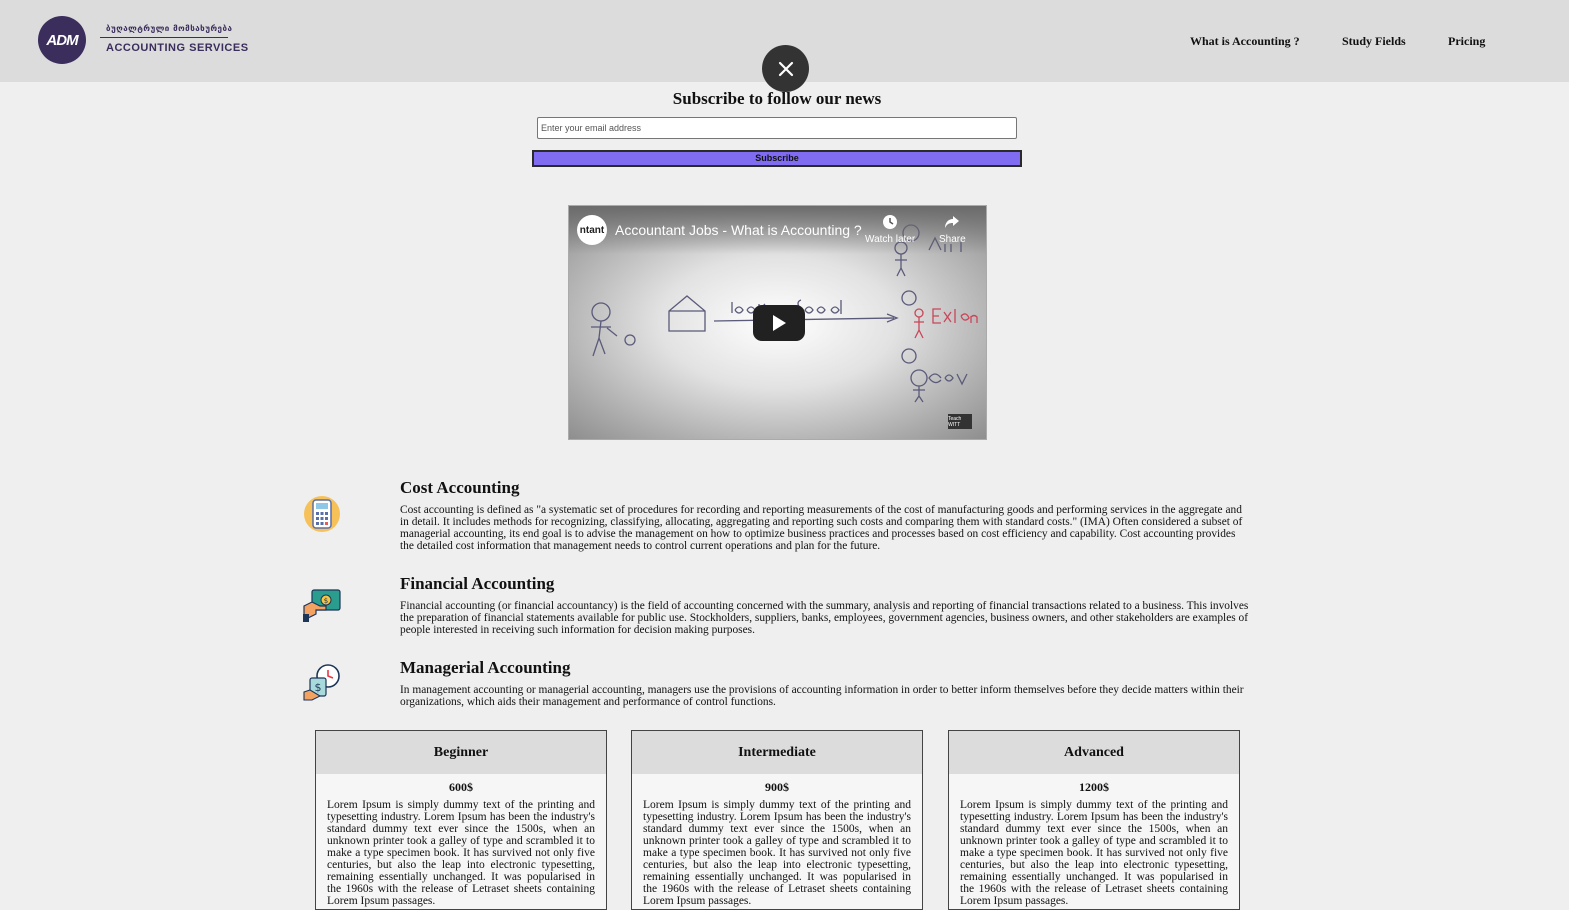 This screenshot has width=1569, height=910. Describe the element at coordinates (1374, 41) in the screenshot. I see `nav-study-fields: Study Fields` at that location.